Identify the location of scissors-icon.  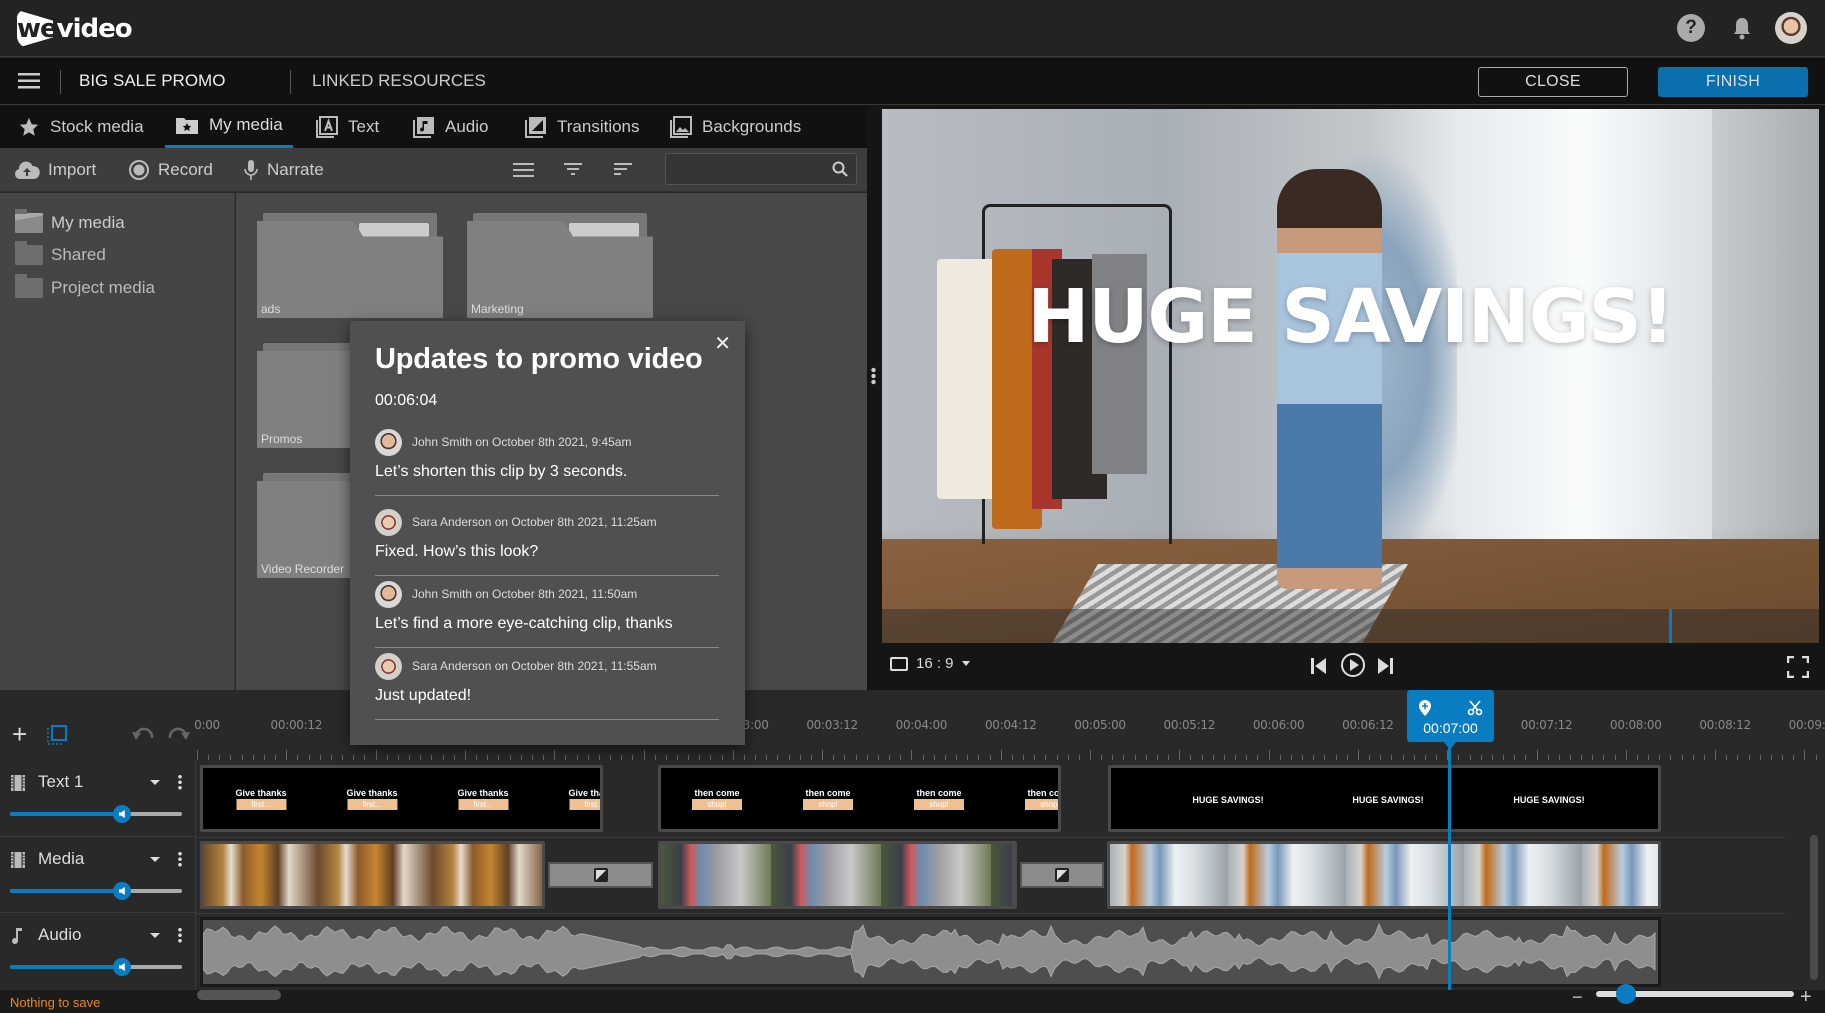
(1475, 708).